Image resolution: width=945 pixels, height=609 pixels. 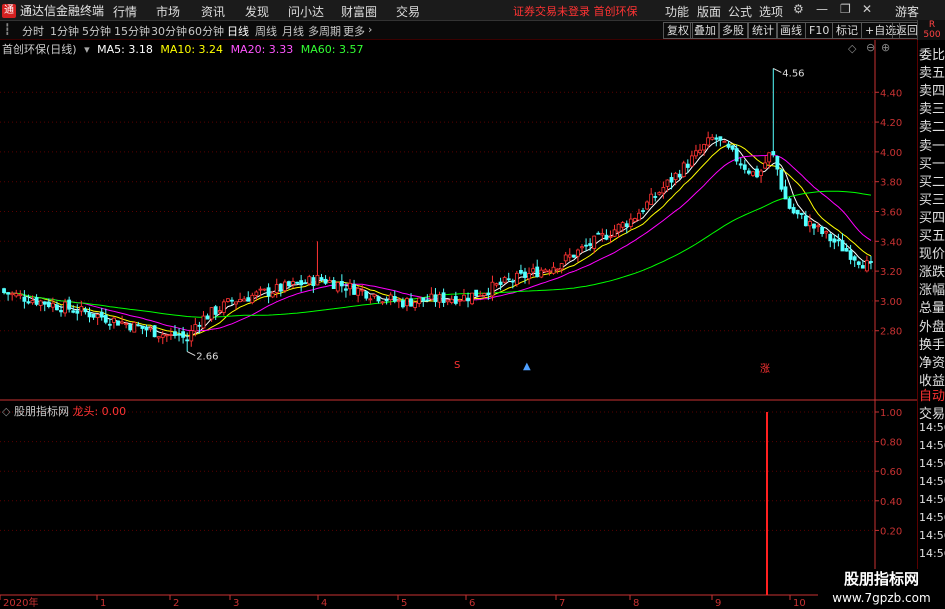 What do you see at coordinates (867, 9) in the screenshot?
I see `close-icon: ✕` at bounding box center [867, 9].